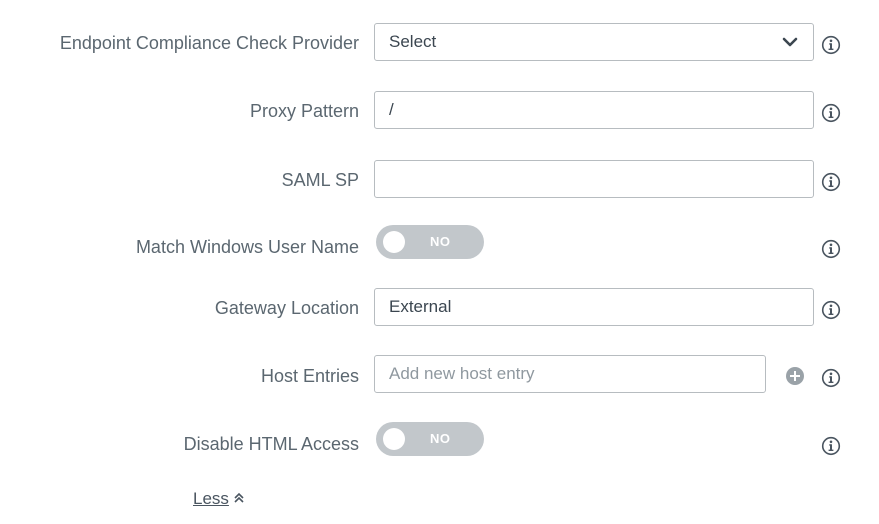  Describe the element at coordinates (309, 376) in the screenshot. I see `host-entries-label: Host Entries` at that location.